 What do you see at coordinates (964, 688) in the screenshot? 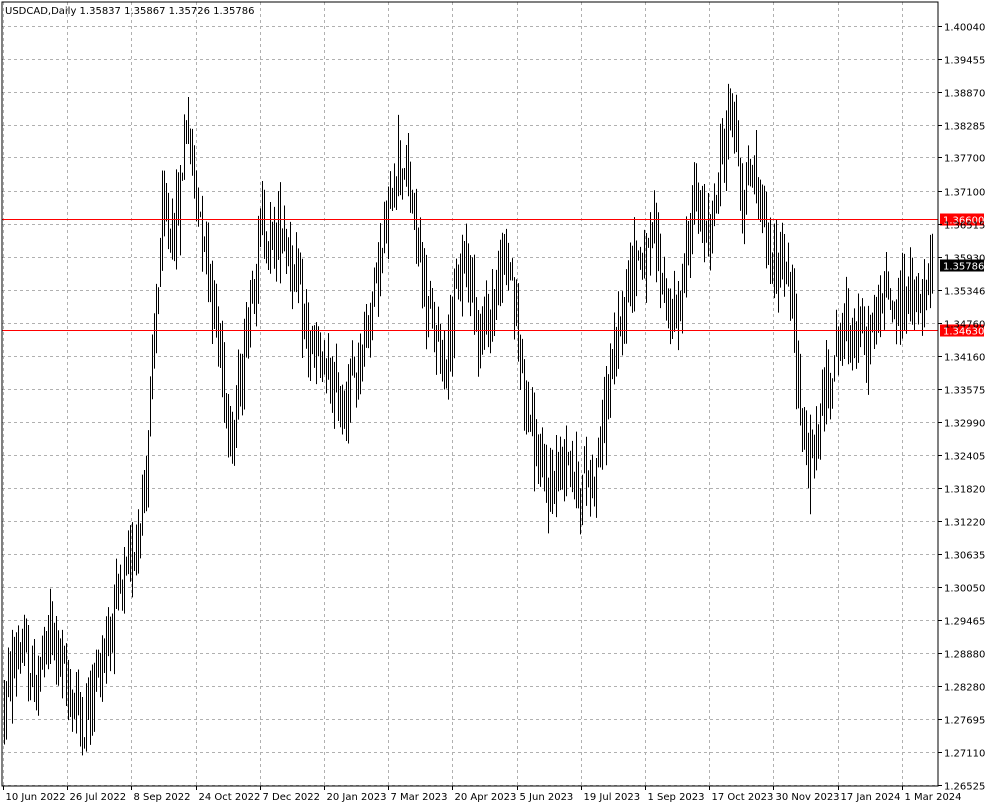
I see `y-tick-label: 1.28280` at bounding box center [964, 688].